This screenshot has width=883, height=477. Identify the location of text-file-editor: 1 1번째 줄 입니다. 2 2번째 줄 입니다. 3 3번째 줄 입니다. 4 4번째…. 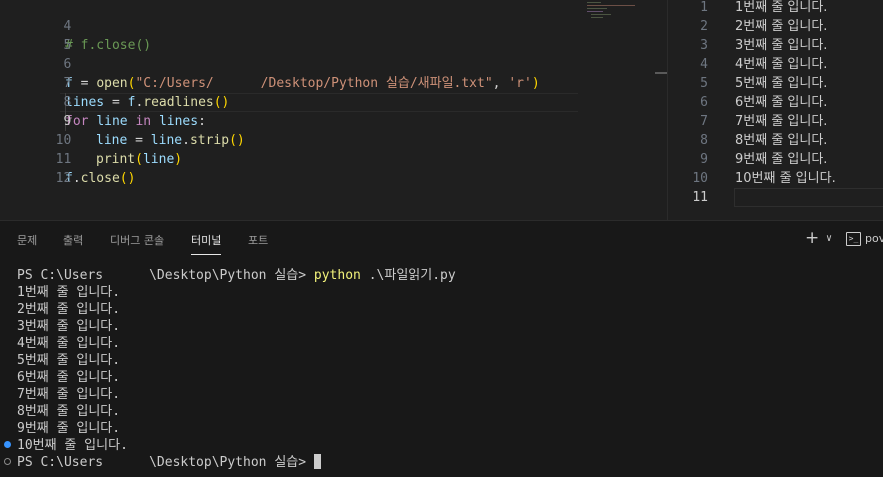
(775, 110).